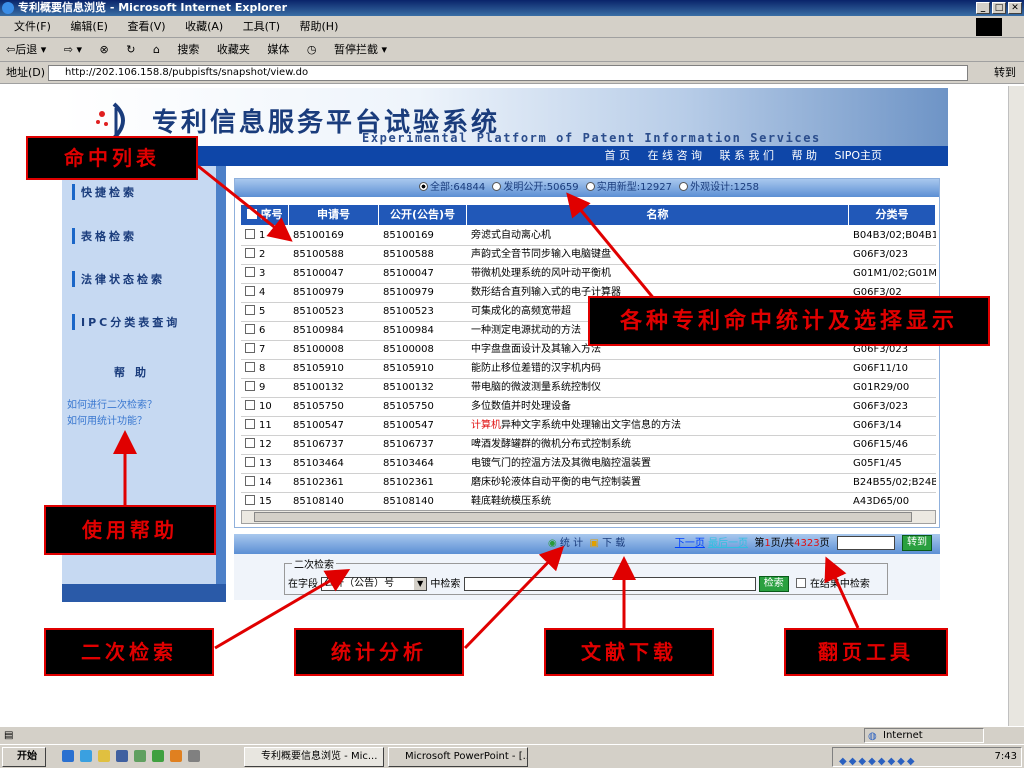 The image size is (1024, 773). I want to click on nav-consult: 在 线 咨 询, so click(674, 155).